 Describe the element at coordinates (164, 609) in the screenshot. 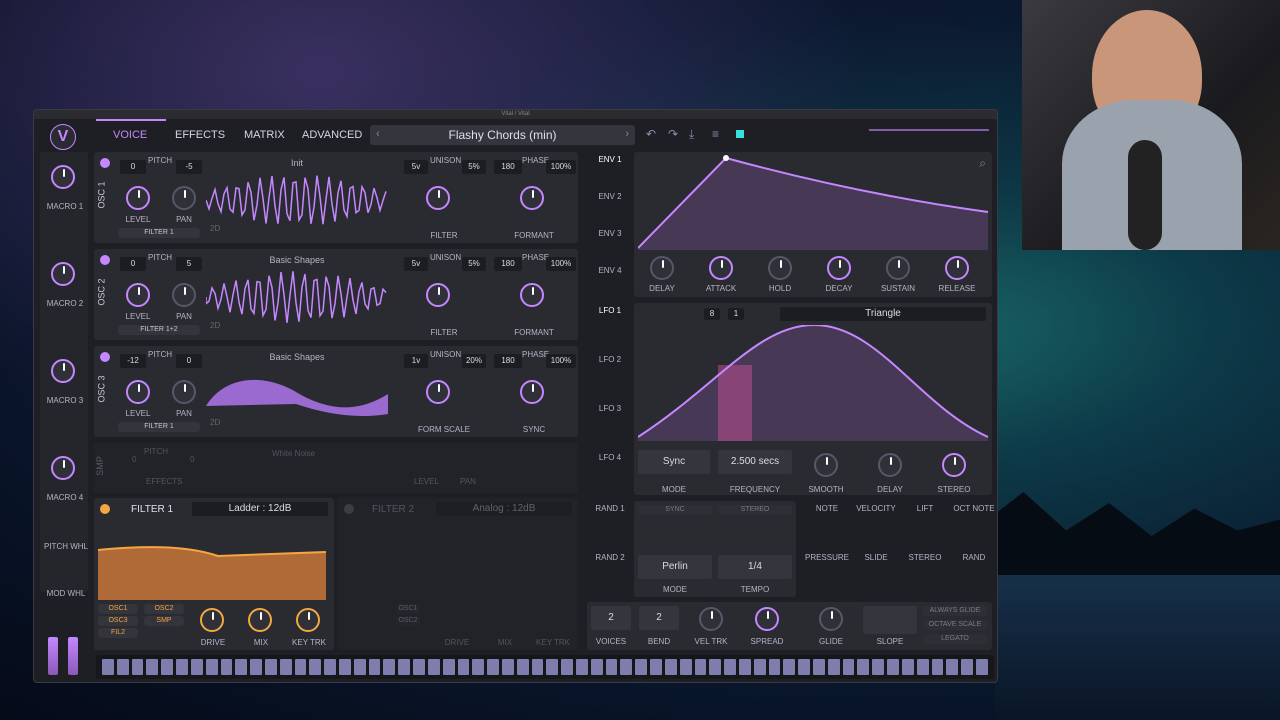

I see `filter-1-src-osc2: OSC2` at that location.